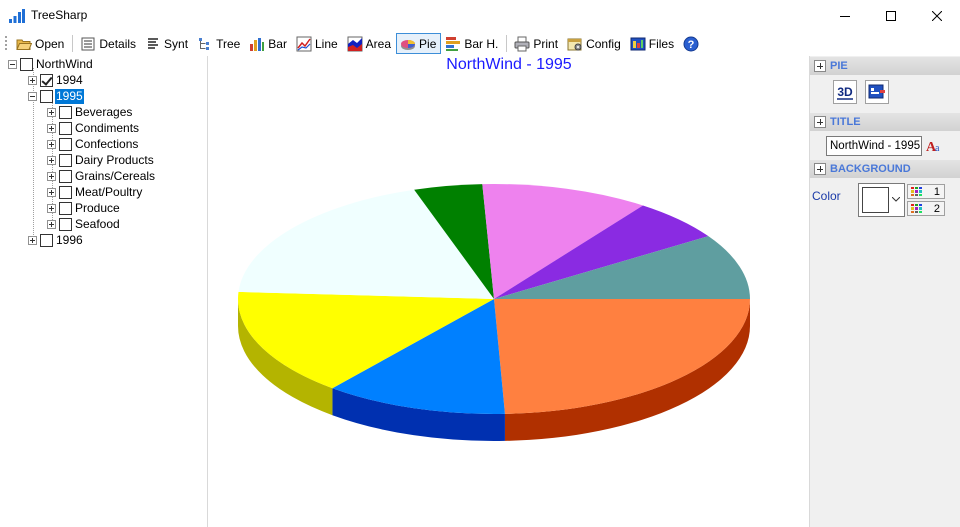  I want to click on font-button: A a, so click(934, 146).